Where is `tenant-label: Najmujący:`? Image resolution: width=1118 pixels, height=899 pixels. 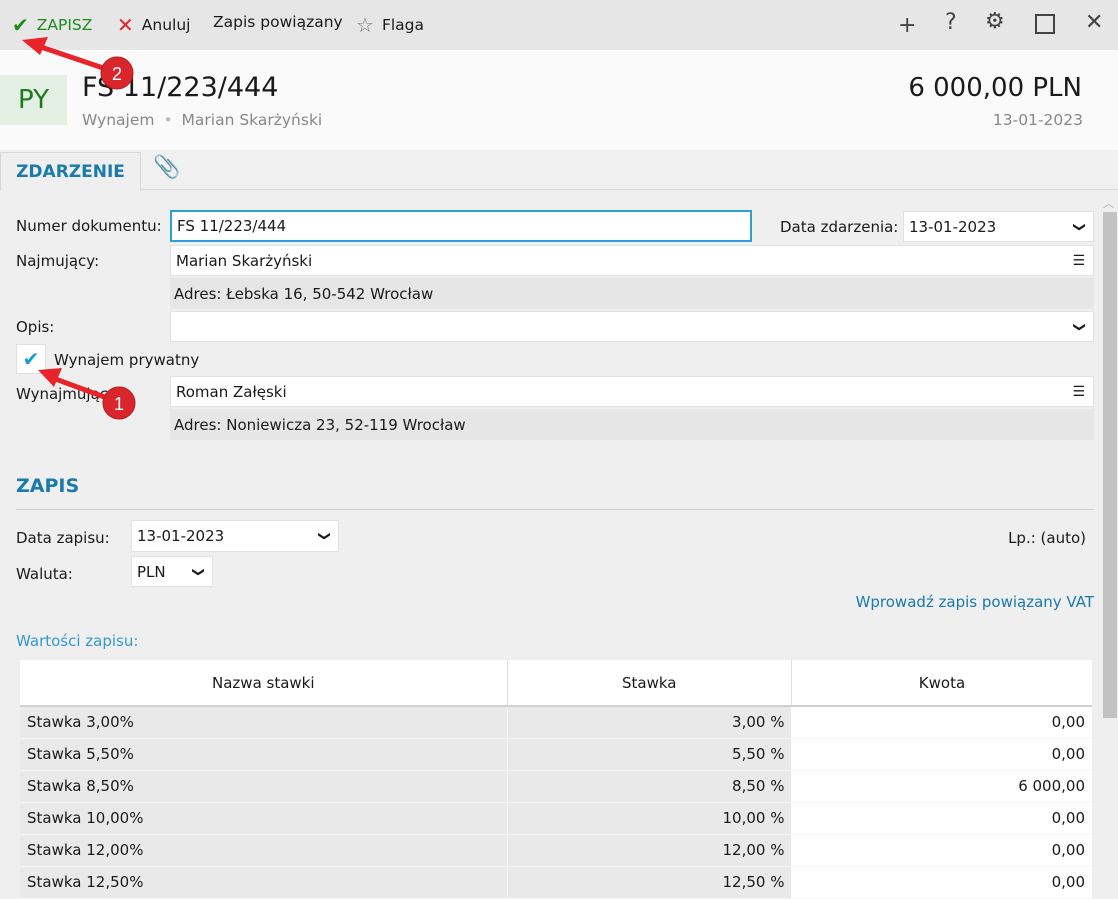 tenant-label: Najmujący: is located at coordinates (58, 261).